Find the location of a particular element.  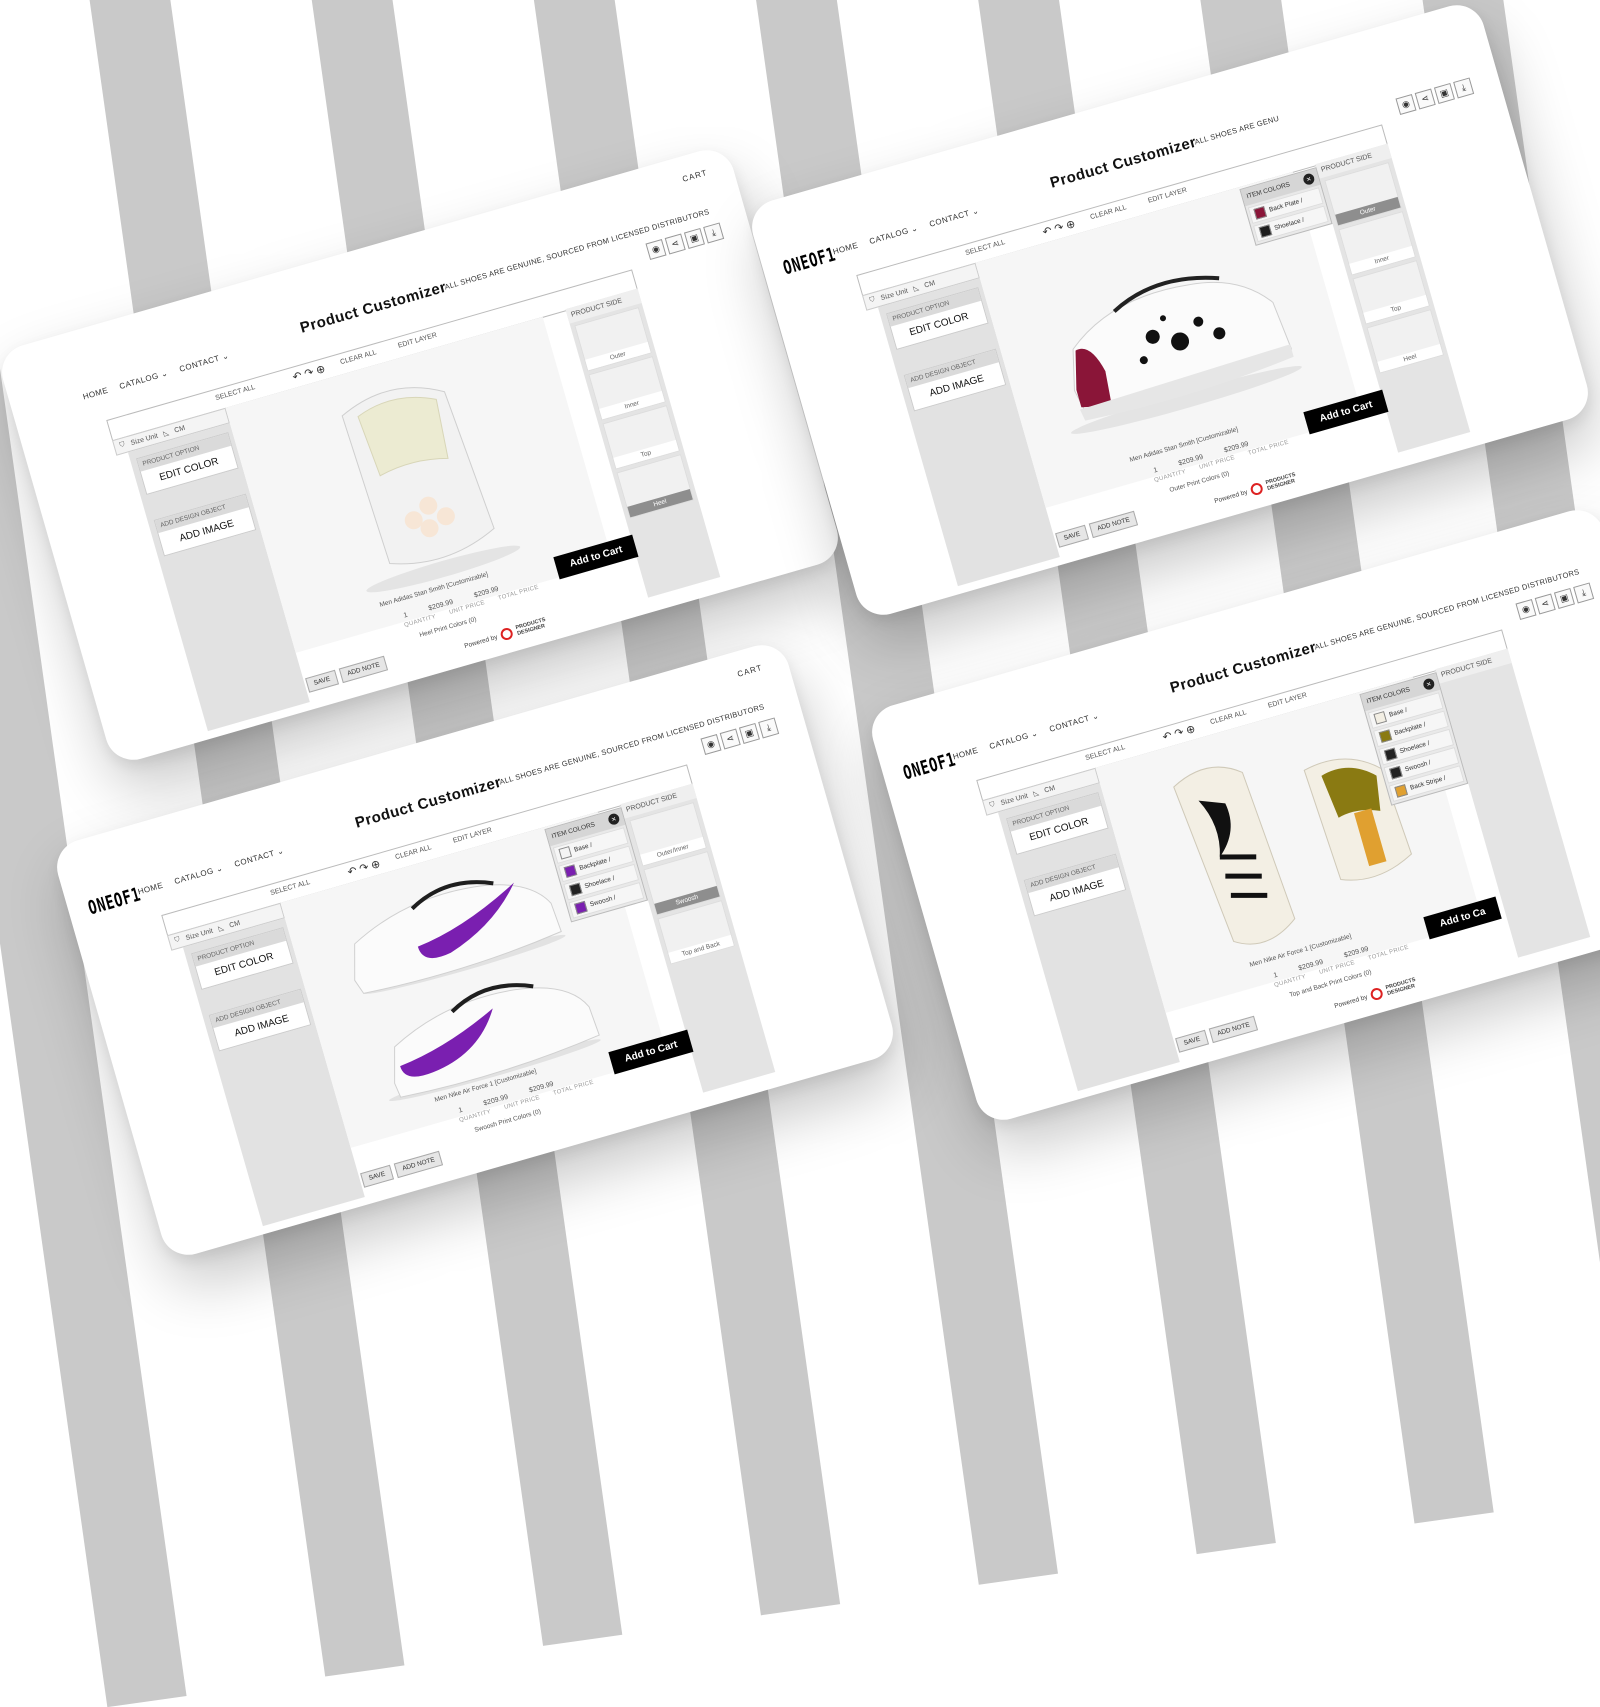

color-name: Swoosh / is located at coordinates (603, 901).